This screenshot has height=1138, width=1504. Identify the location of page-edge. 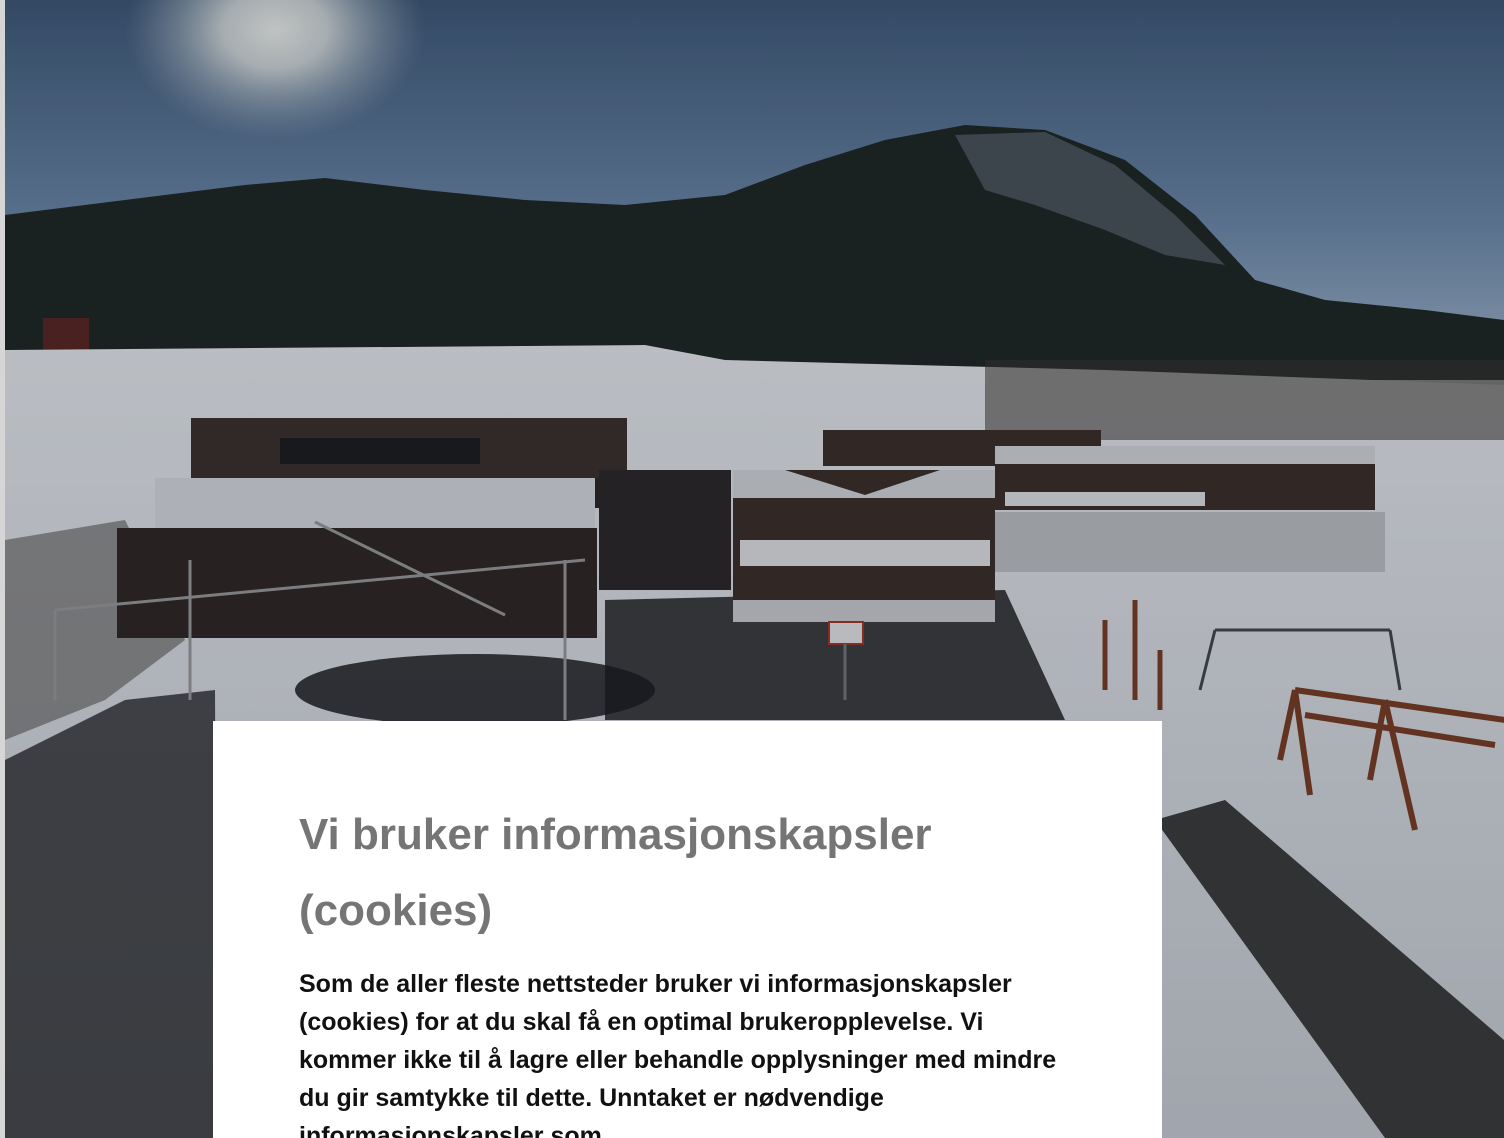
(2, 569).